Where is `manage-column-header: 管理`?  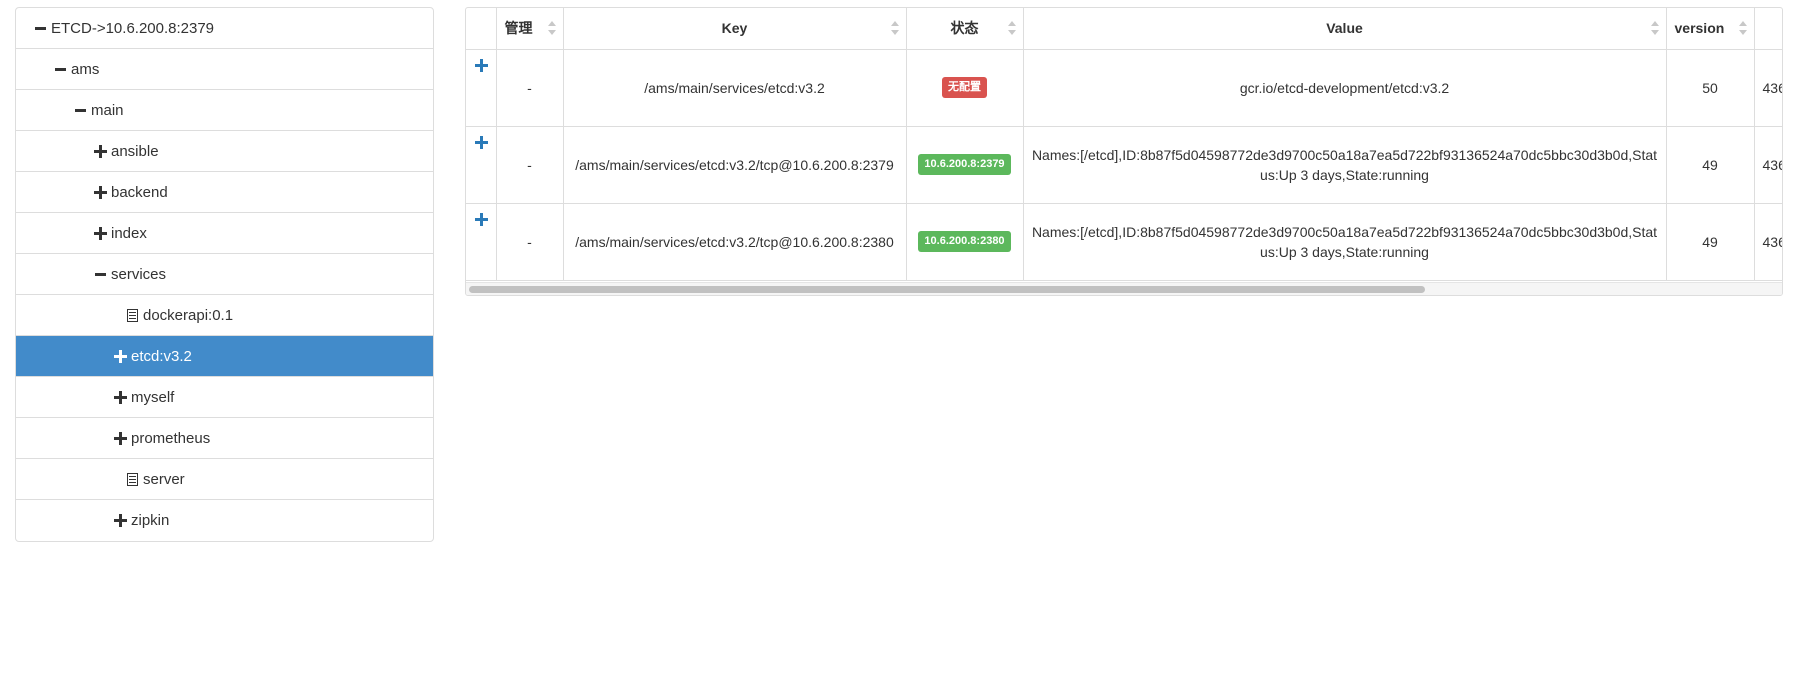 manage-column-header: 管理 is located at coordinates (529, 29).